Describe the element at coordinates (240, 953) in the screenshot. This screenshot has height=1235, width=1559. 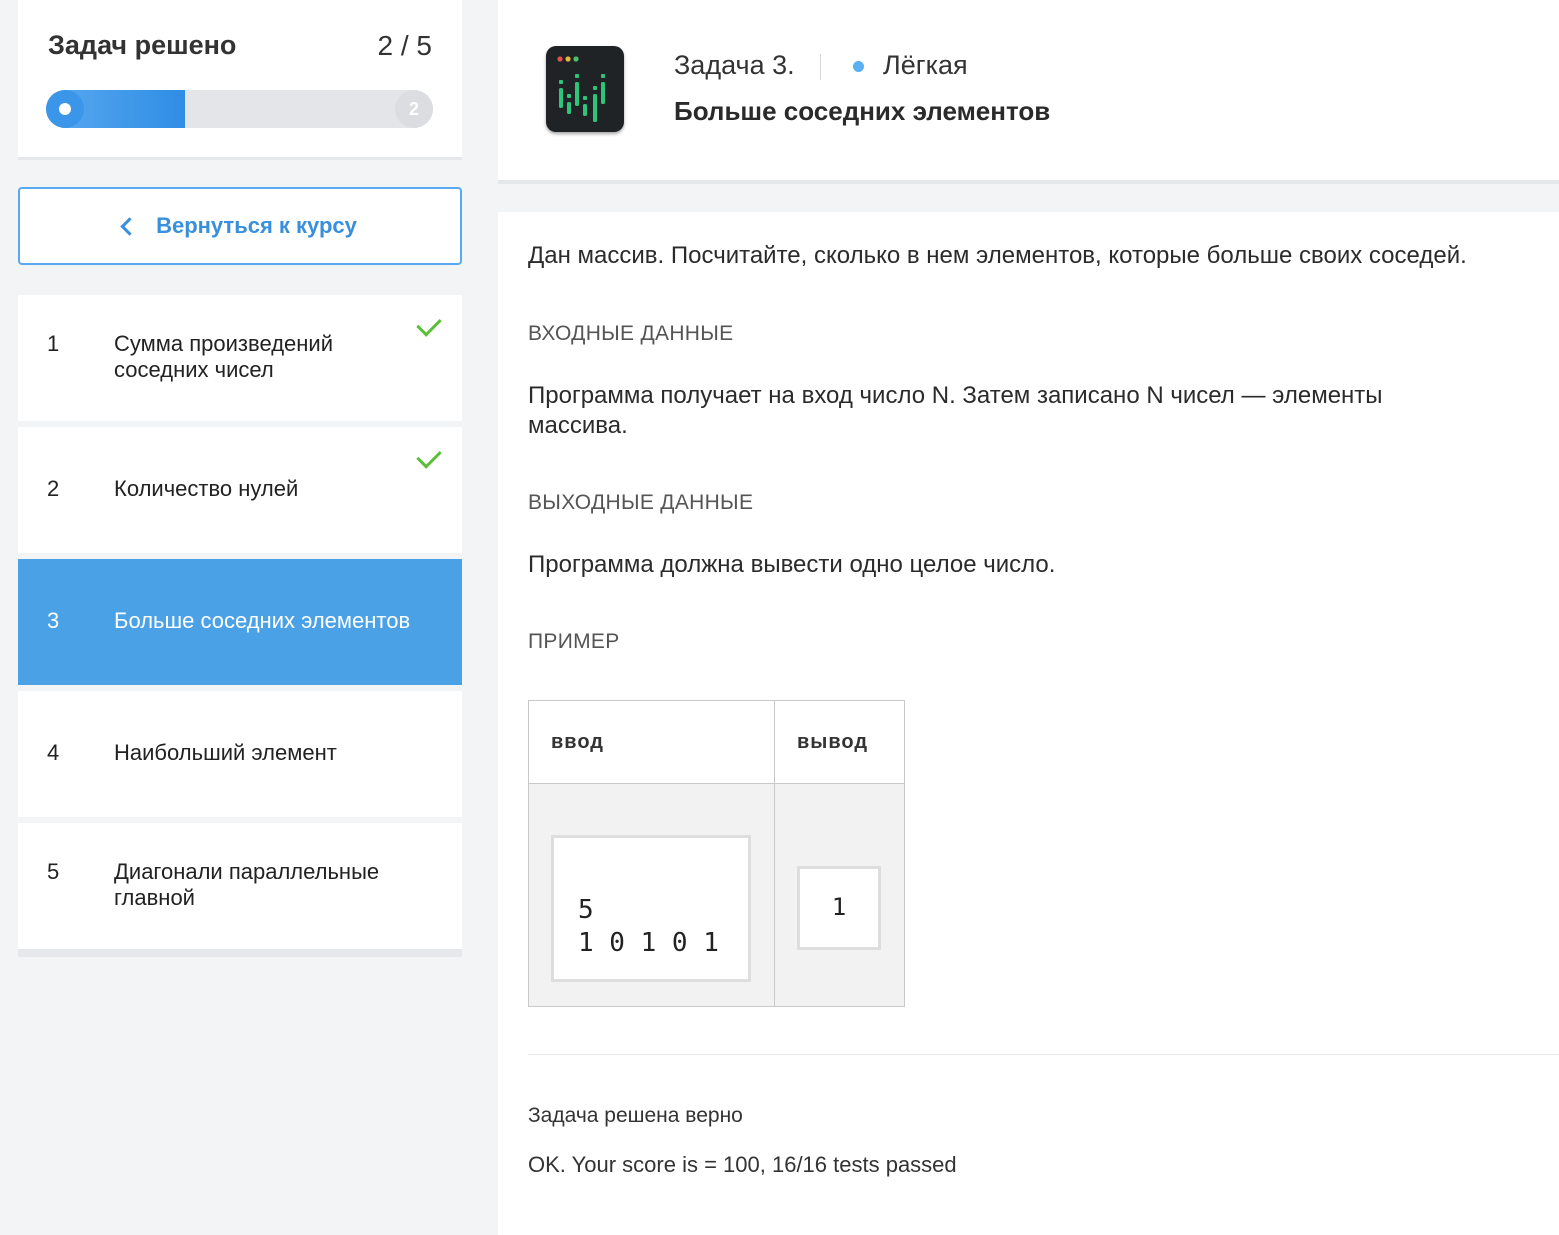
I see `task-list-footer` at that location.